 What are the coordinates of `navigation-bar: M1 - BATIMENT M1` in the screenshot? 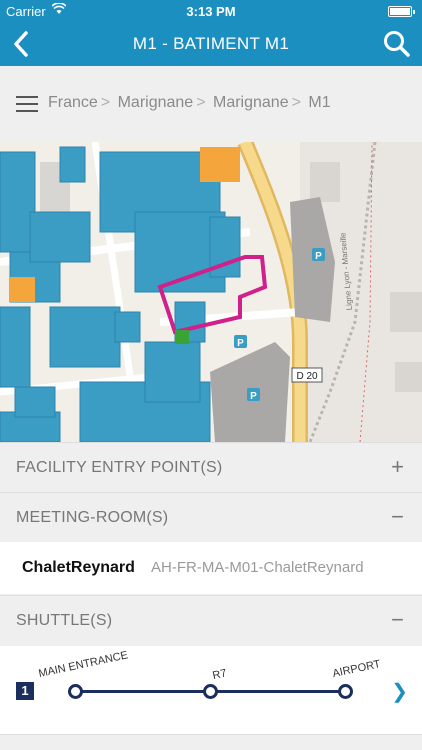 It's located at (211, 44).